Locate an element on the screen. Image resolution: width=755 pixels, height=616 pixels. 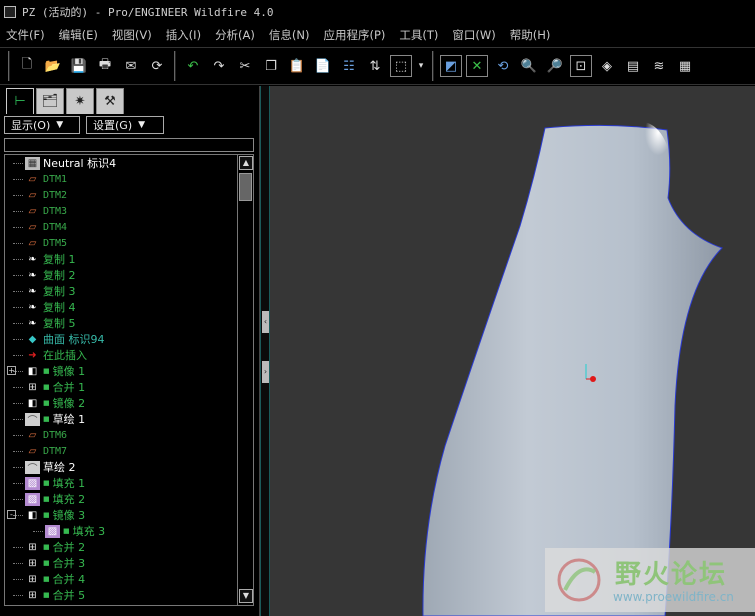
tree-item: ▦ Neutral 标识4 is located at coordinates (121, 163).